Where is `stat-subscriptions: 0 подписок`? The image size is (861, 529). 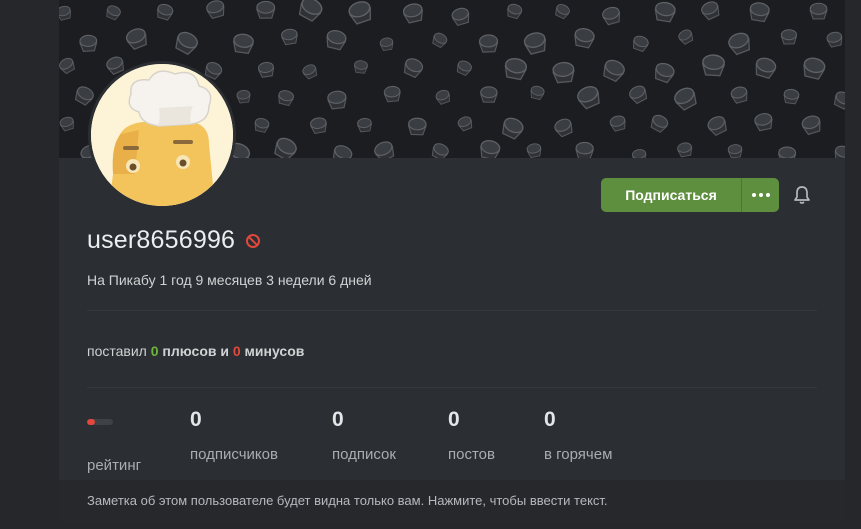
stat-subscriptions: 0 подписок is located at coordinates (364, 435).